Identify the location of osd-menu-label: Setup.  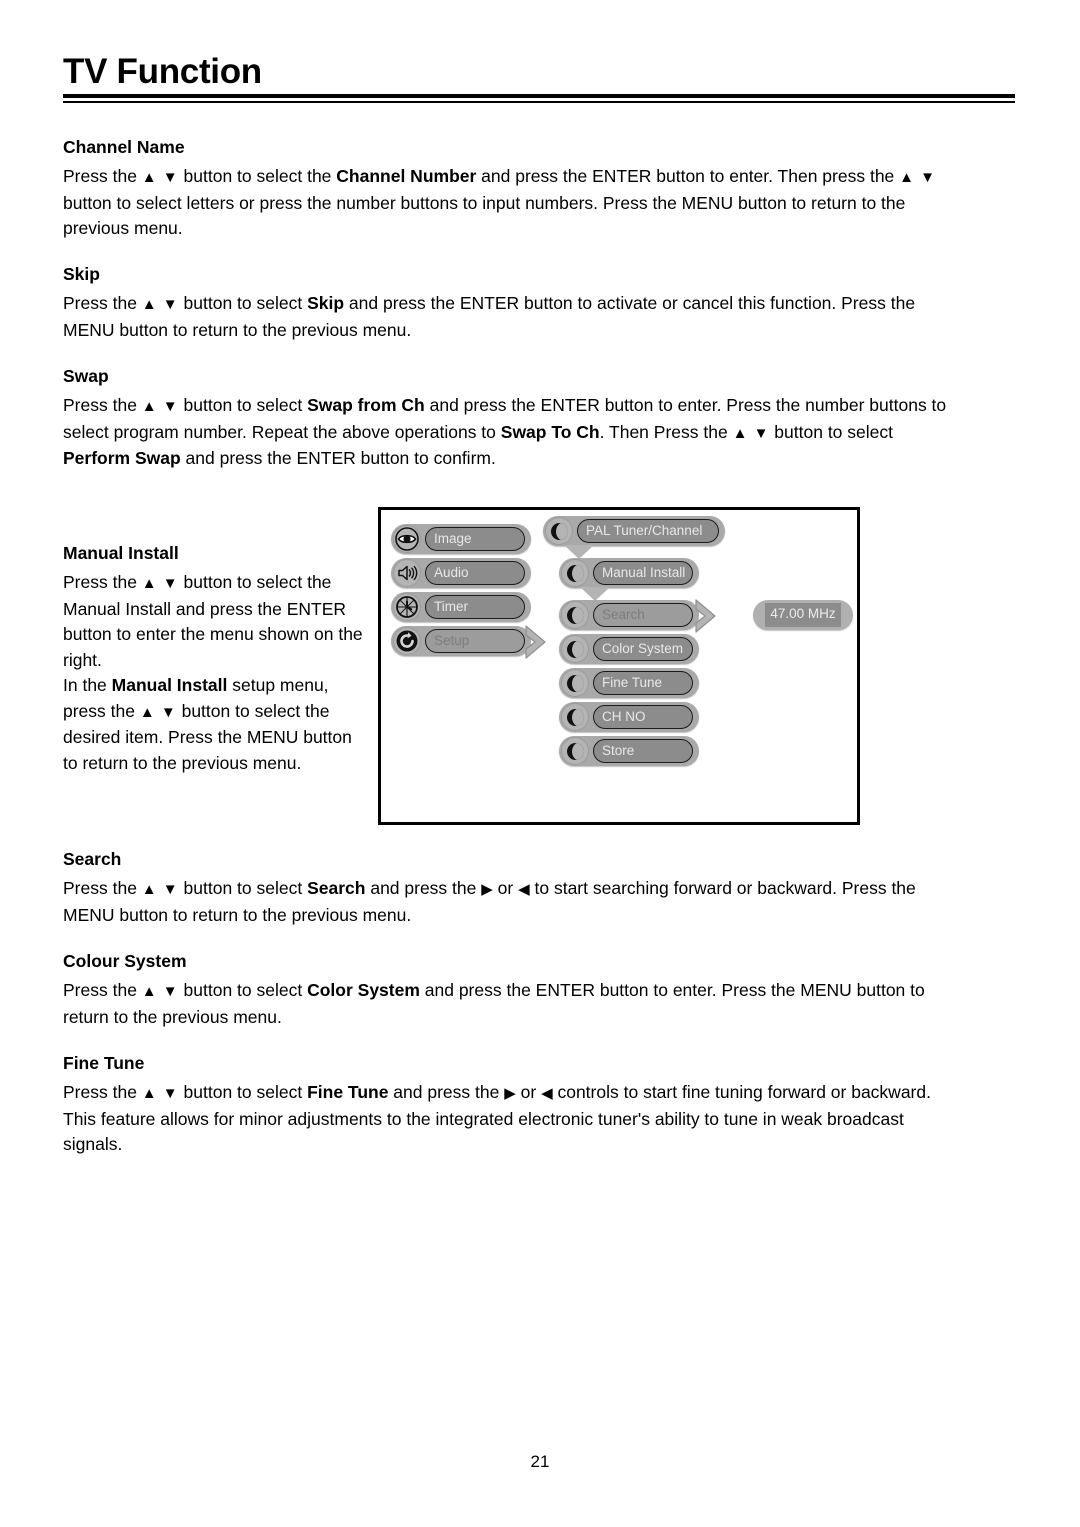
(475, 641).